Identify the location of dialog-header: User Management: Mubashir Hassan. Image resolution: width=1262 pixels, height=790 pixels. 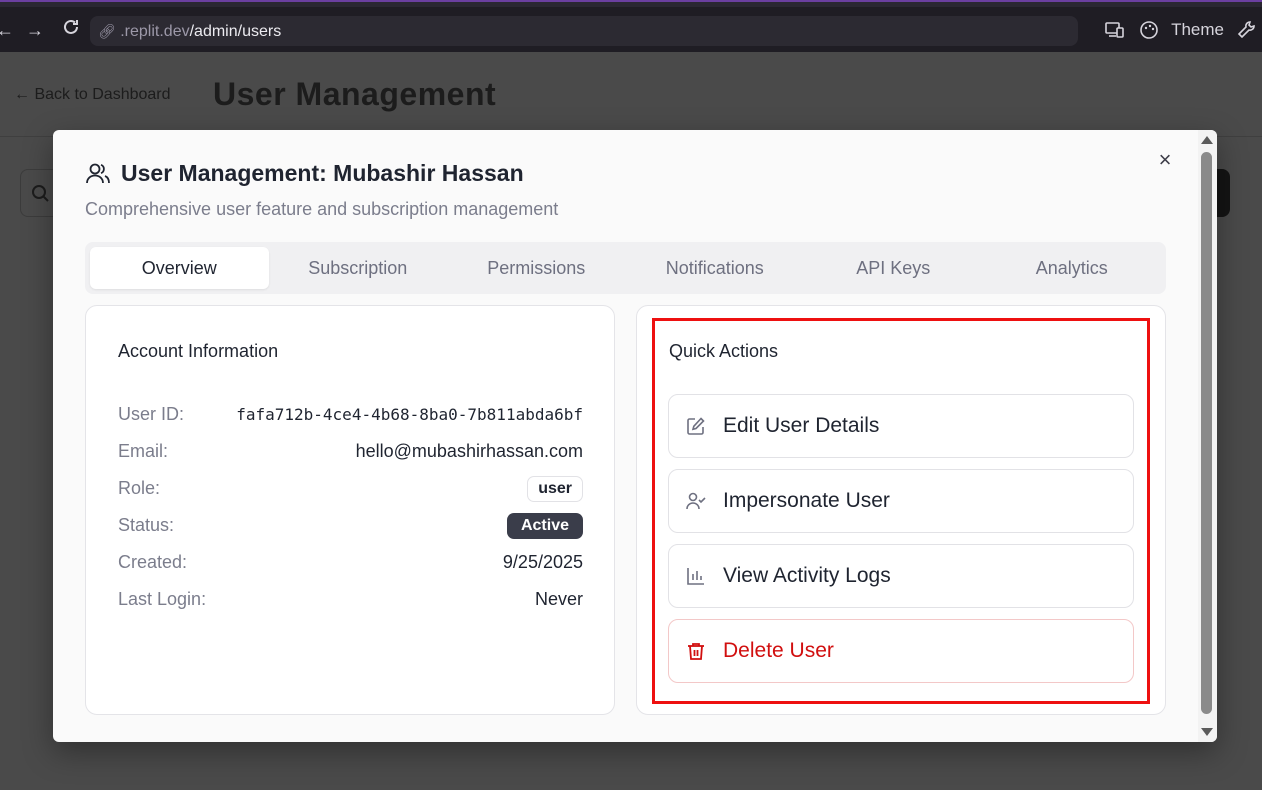
(304, 173).